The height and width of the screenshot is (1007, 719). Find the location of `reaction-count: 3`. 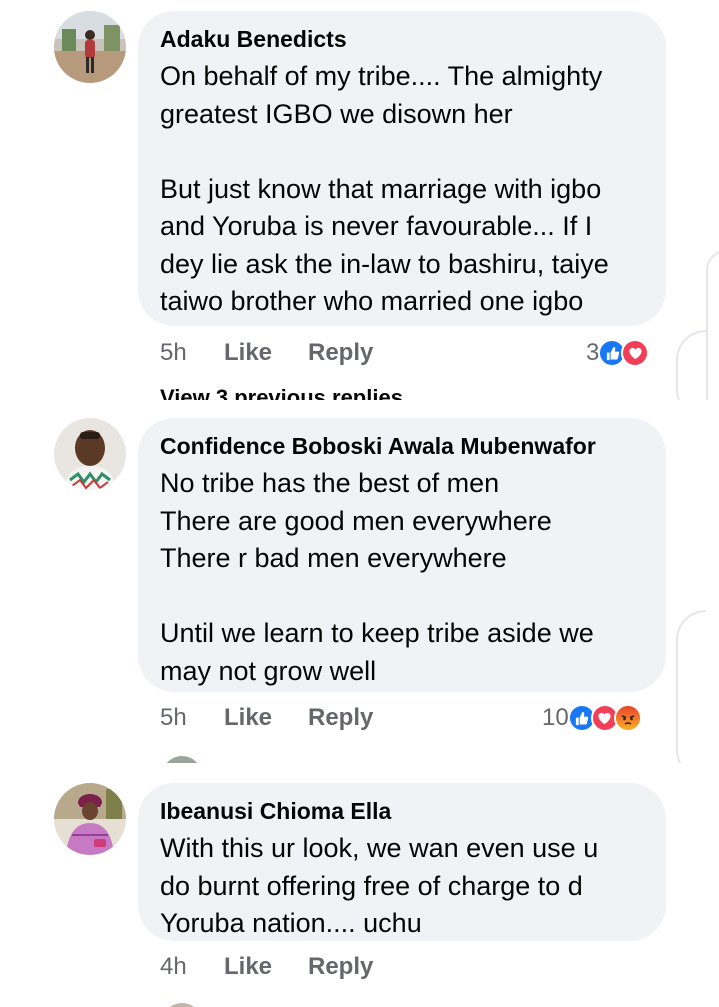

reaction-count: 3 is located at coordinates (593, 352).